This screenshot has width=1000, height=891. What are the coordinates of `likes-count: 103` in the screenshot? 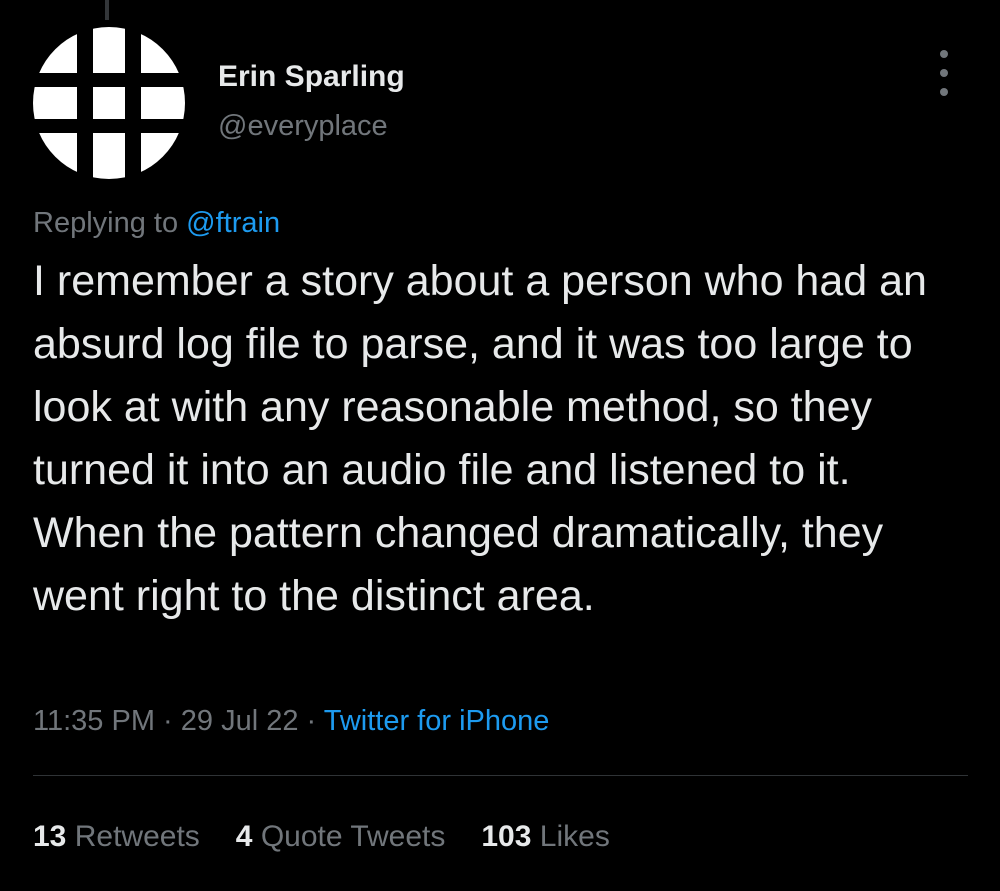 It's located at (506, 836).